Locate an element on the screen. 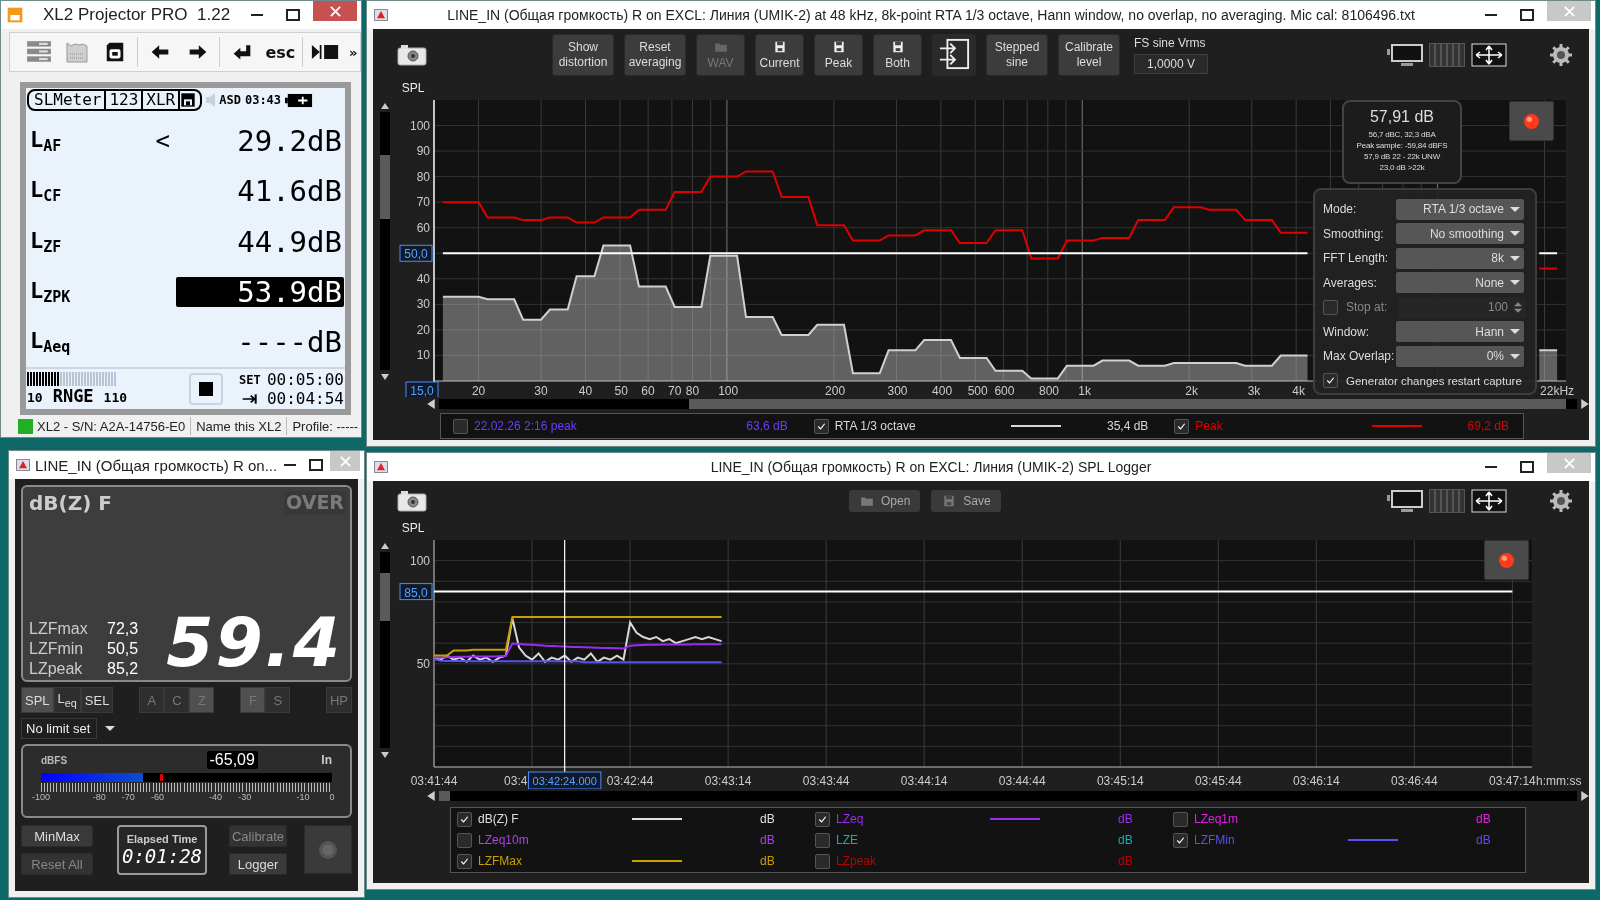 This screenshot has width=1600, height=900. toolbar-button is located at coordinates (954, 55).